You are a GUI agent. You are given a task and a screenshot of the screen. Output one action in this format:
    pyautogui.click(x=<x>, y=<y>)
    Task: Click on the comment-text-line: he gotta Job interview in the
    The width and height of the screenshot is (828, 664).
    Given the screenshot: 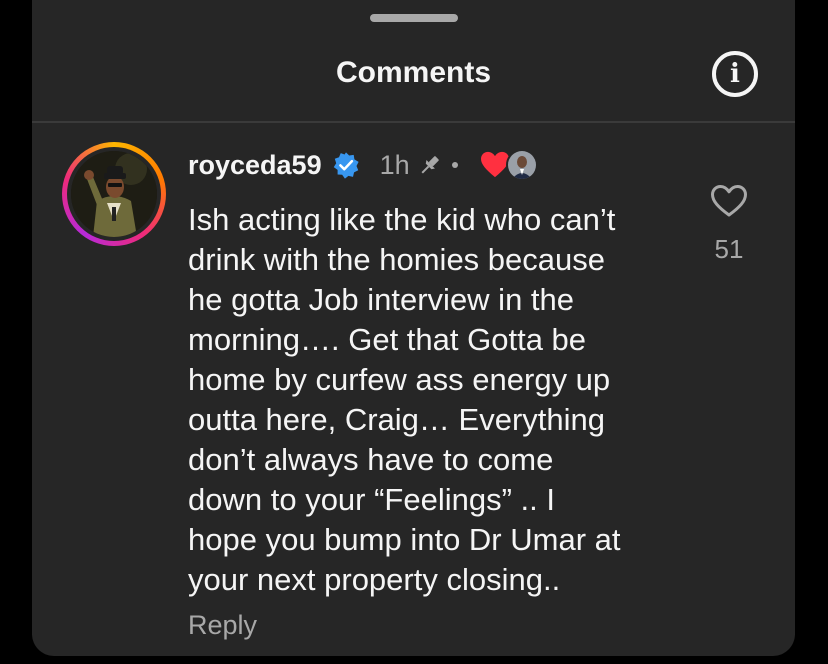 What is the action you would take?
    pyautogui.click(x=381, y=299)
    